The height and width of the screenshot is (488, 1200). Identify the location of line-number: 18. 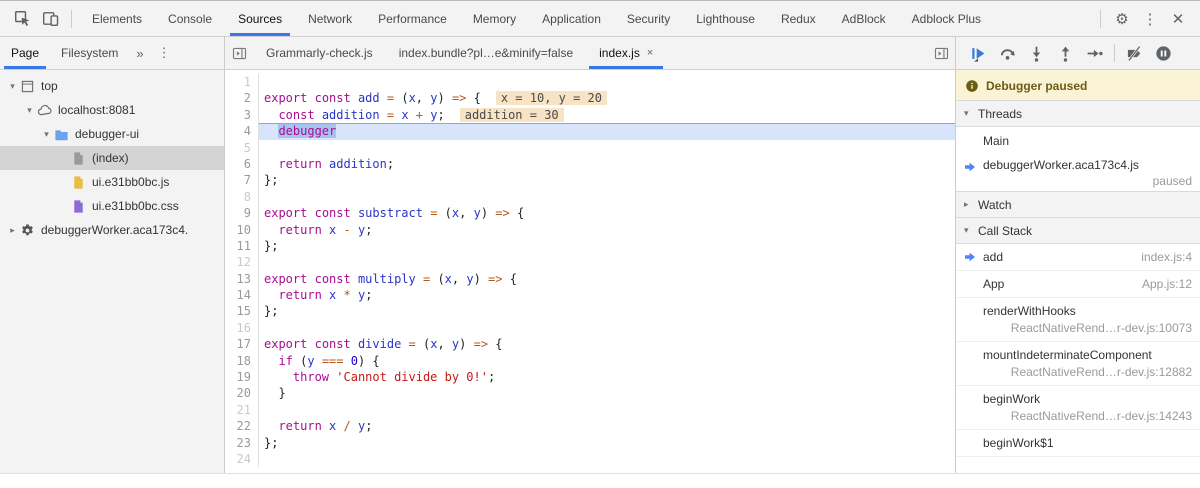
(242, 361).